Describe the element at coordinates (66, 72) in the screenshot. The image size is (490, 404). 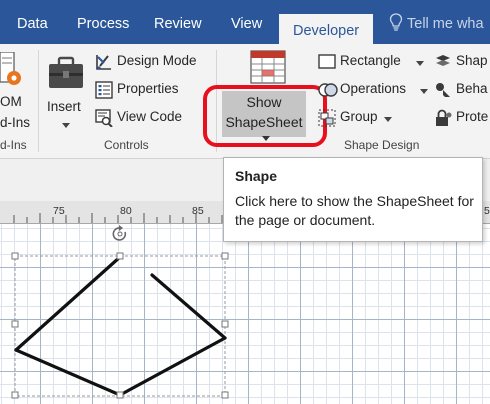
I see `toolbox-icon` at that location.